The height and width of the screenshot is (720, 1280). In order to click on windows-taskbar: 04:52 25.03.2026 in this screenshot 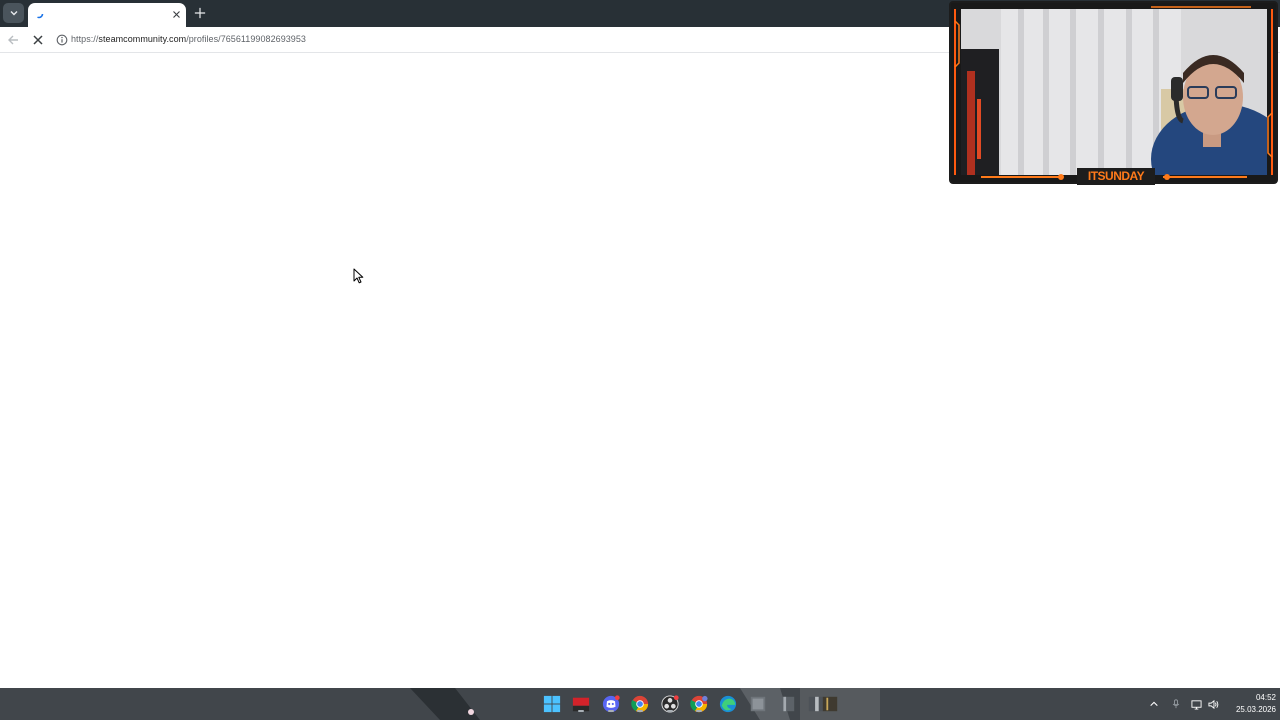, I will do `click(640, 704)`.